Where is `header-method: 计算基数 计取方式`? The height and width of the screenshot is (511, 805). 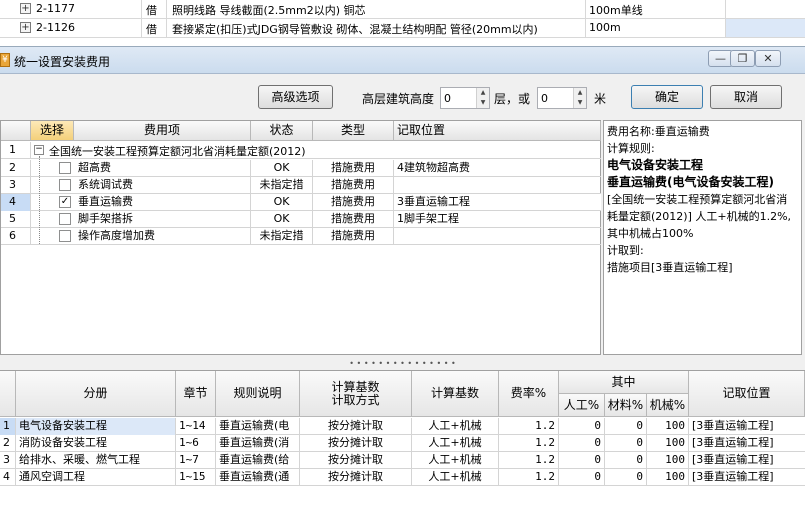 header-method: 计算基数 计取方式 is located at coordinates (356, 394).